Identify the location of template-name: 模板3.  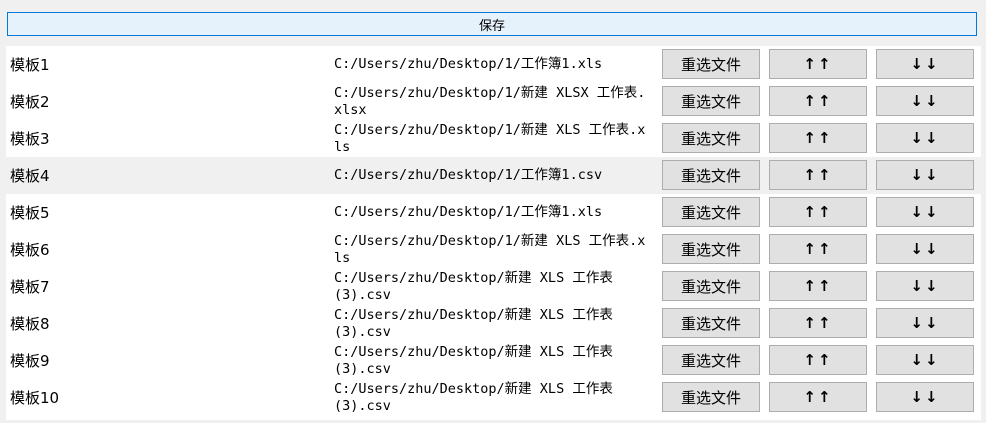
(30, 139).